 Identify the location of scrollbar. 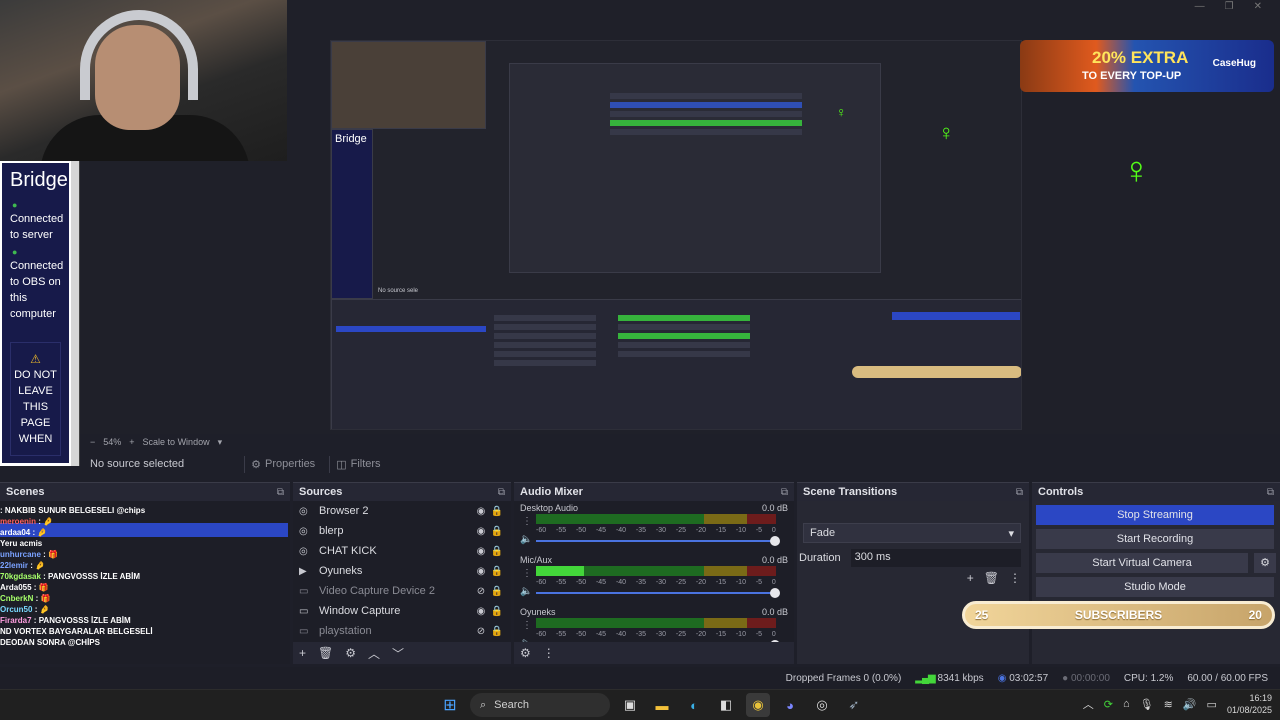
(75, 313).